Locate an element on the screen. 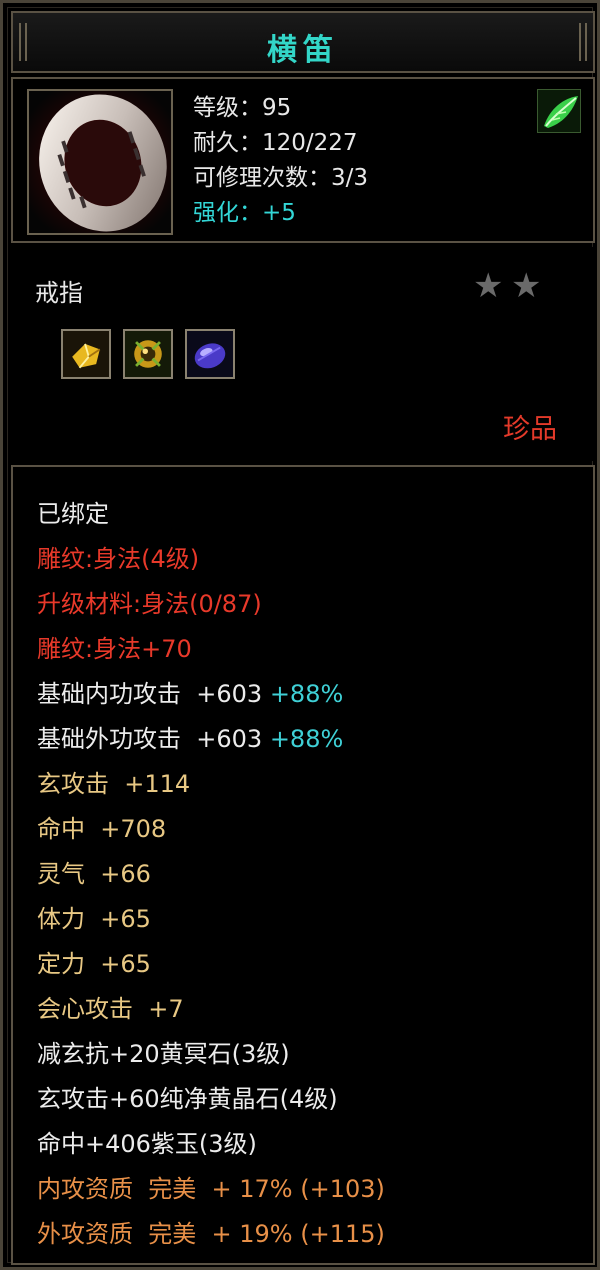 The image size is (600, 1270). outer-attack-label: 基础外功攻击 +603 is located at coordinates (153, 739).